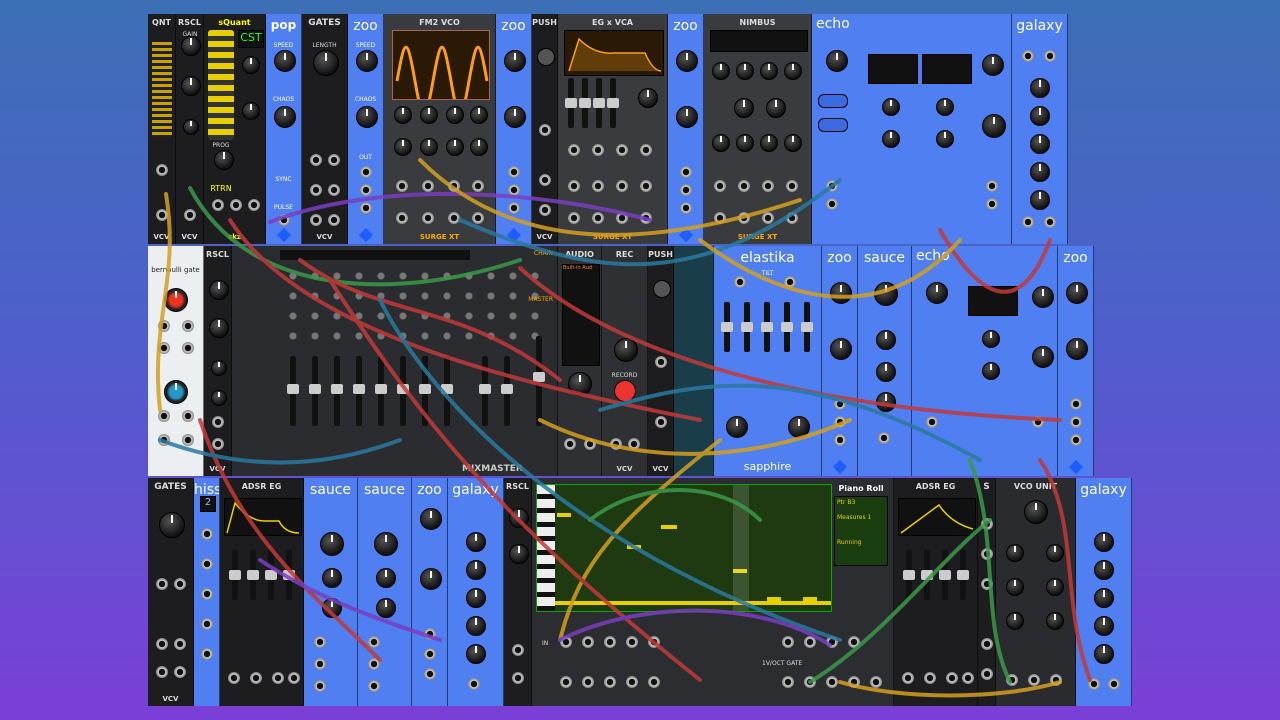 This screenshot has height=720, width=1280. What do you see at coordinates (833, 101) in the screenshot?
I see `frz-button` at bounding box center [833, 101].